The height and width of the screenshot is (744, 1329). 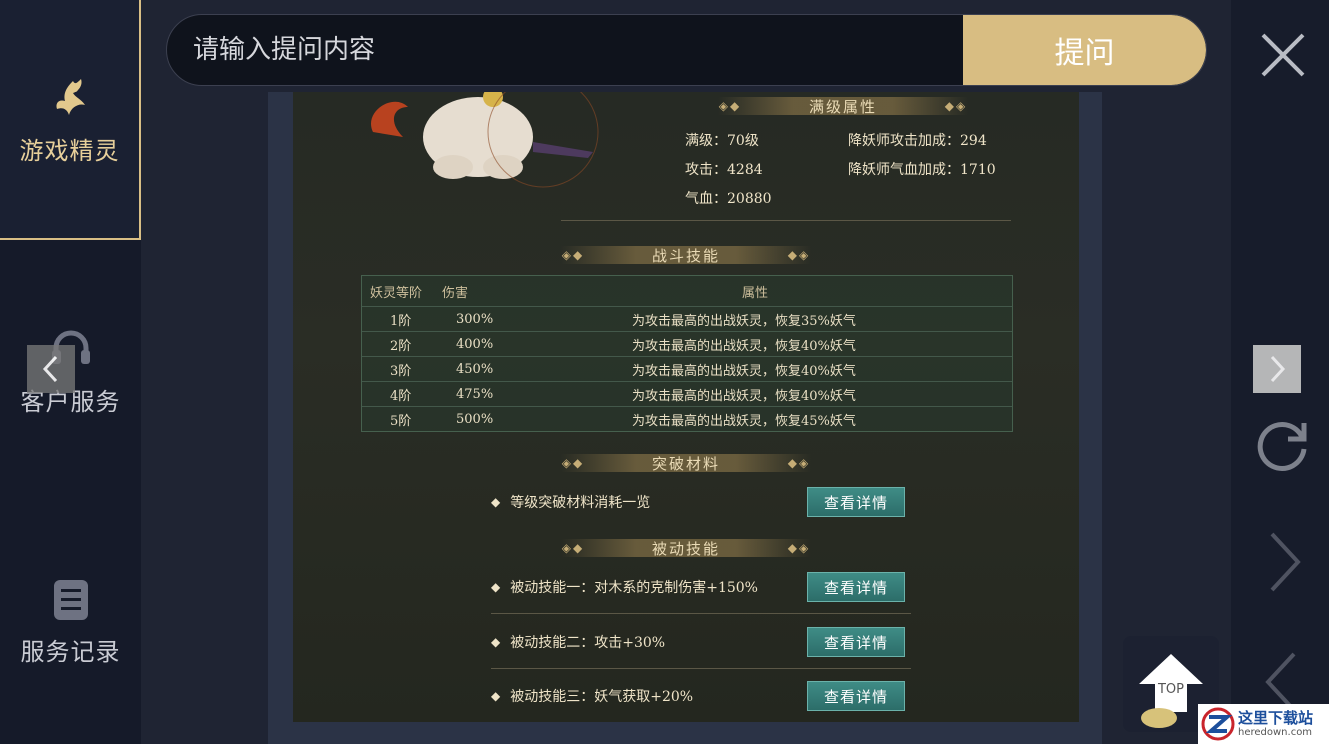 I want to click on section-title-max-attr: ◈◆ 满级属性 ◆◈, so click(x=843, y=106).